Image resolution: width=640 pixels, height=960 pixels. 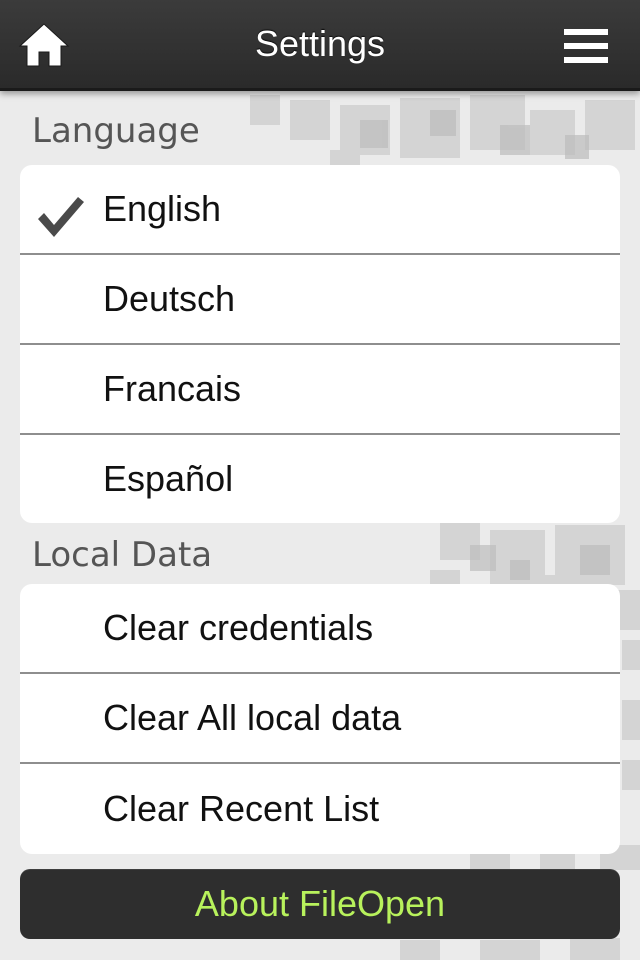 What do you see at coordinates (320, 390) in the screenshot?
I see `language-option-francais: Francais` at bounding box center [320, 390].